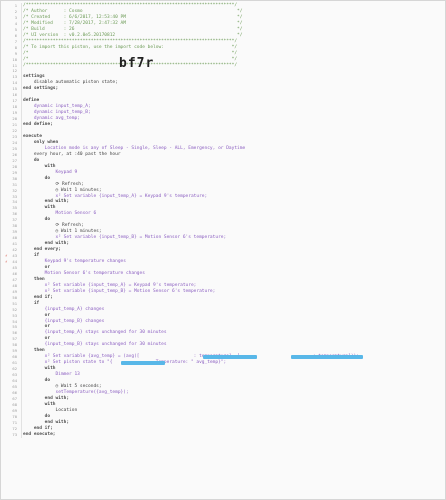  I want to click on import-code: bf7r, so click(136, 63).